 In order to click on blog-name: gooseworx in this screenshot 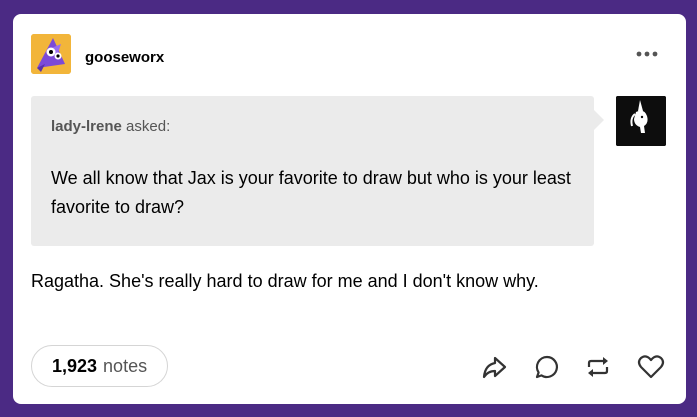, I will do `click(124, 57)`.